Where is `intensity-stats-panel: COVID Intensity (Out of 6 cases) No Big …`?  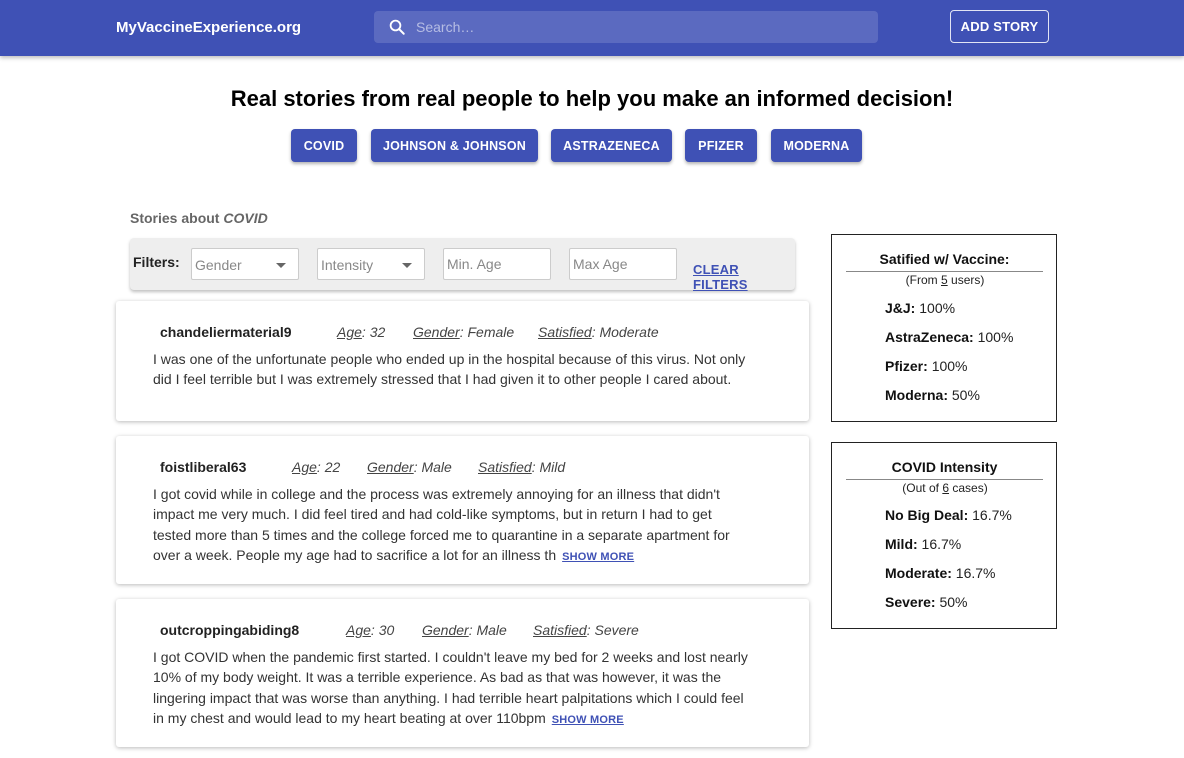
intensity-stats-panel: COVID Intensity (Out of 6 cases) No Big … is located at coordinates (944, 535).